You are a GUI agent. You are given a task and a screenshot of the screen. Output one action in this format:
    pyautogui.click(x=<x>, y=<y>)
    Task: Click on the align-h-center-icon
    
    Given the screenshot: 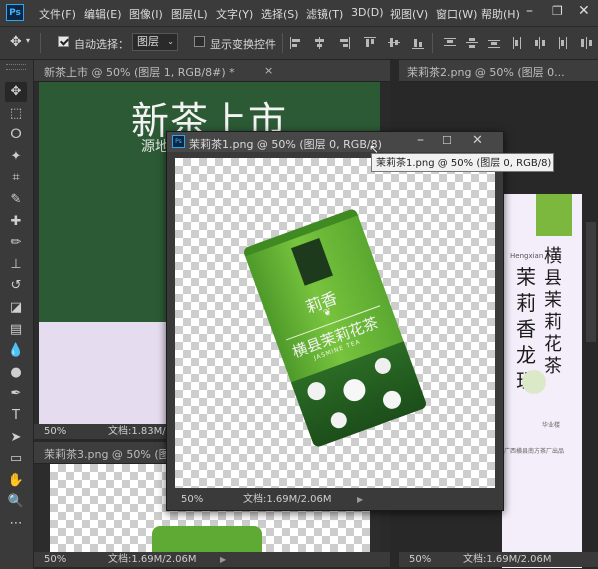 What is the action you would take?
    pyautogui.click(x=320, y=43)
    